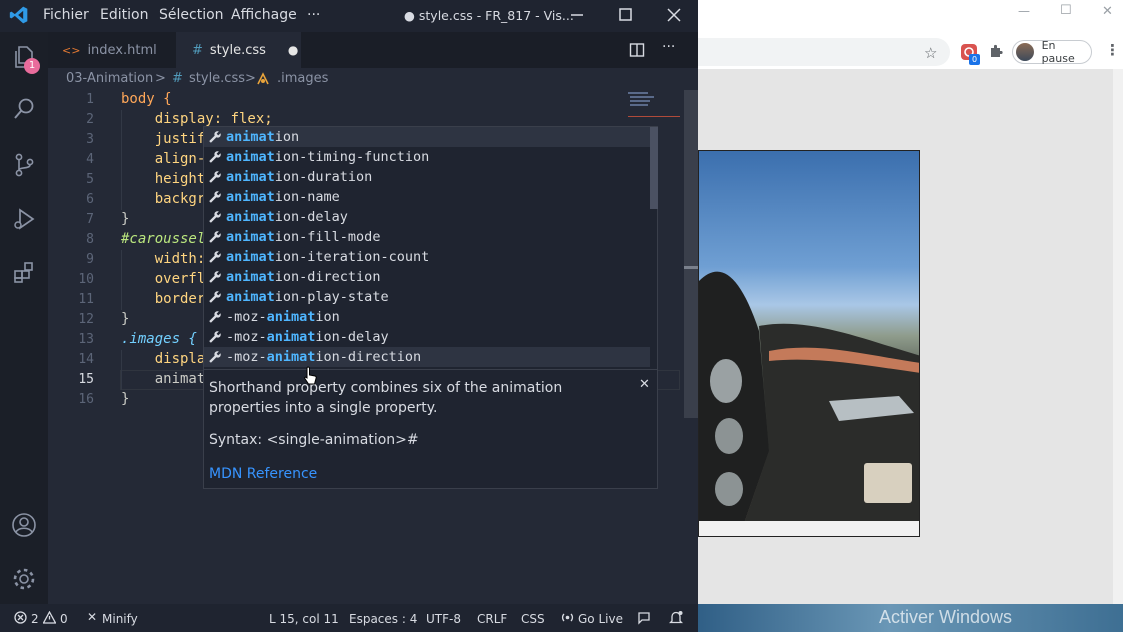 The width and height of the screenshot is (1123, 632). I want to click on browser-toolbar: ☆ 0 En pause ⋮, so click(910, 53).